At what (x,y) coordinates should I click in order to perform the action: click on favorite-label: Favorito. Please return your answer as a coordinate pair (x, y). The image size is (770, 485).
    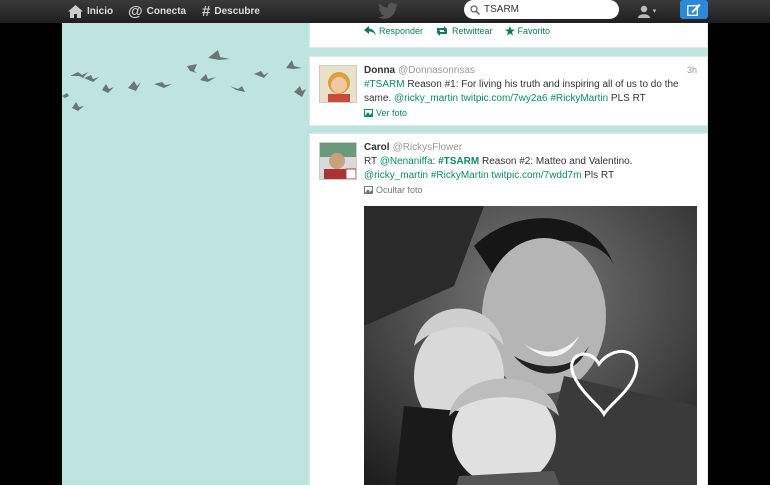
    Looking at the image, I should click on (534, 31).